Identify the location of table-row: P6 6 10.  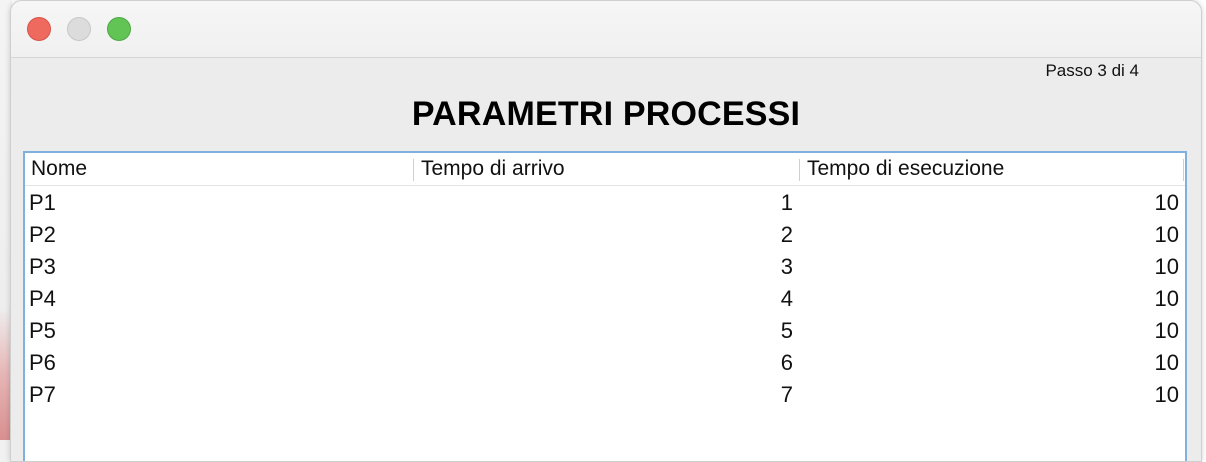
(605, 363).